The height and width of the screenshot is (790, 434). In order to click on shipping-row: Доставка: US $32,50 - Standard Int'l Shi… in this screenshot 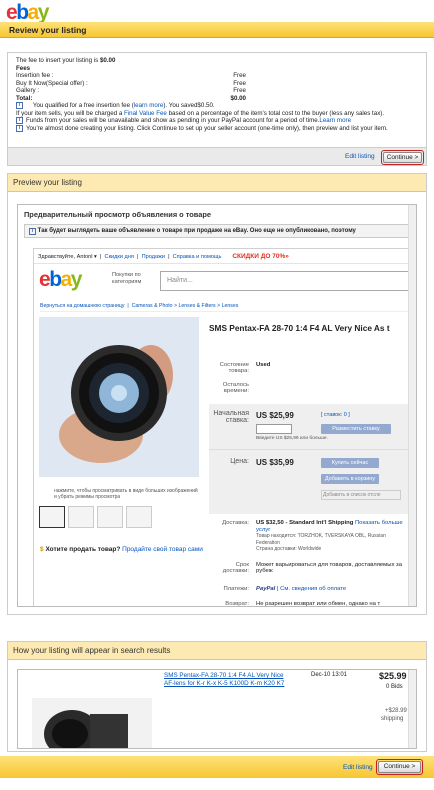, I will do `click(312, 536)`.